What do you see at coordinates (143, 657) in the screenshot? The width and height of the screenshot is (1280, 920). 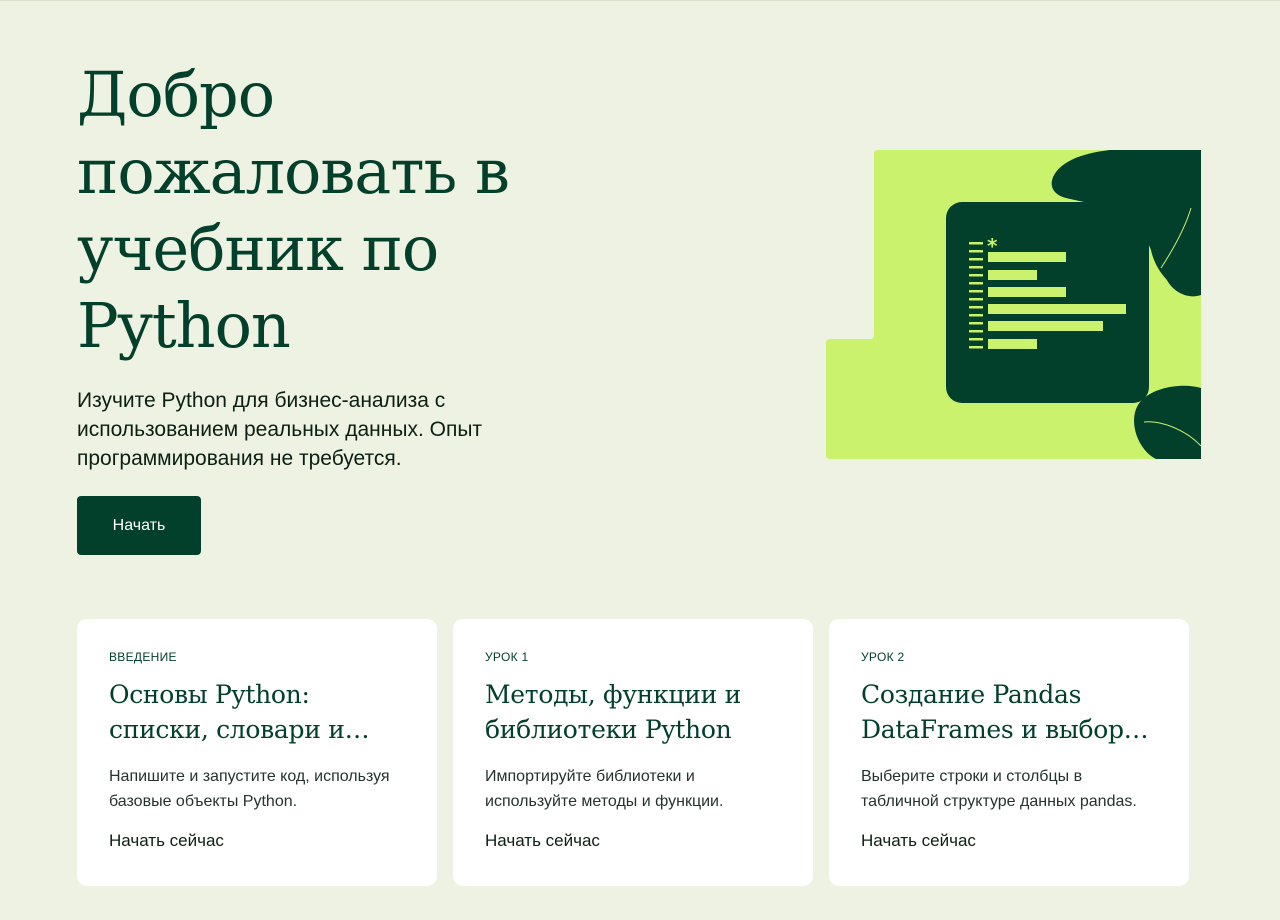 I see `card-kicker: ВВЕДЕНИЕ` at bounding box center [143, 657].